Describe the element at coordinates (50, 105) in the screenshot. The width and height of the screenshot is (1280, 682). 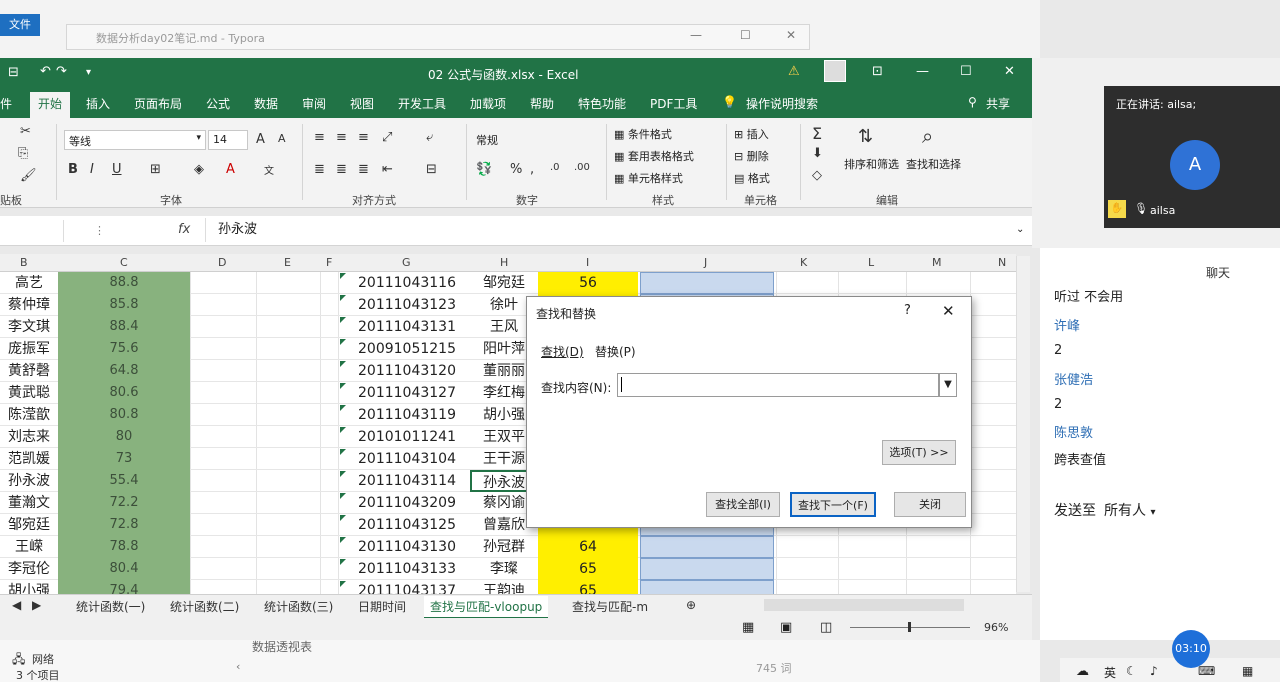
I see `tab-home: 开始` at that location.